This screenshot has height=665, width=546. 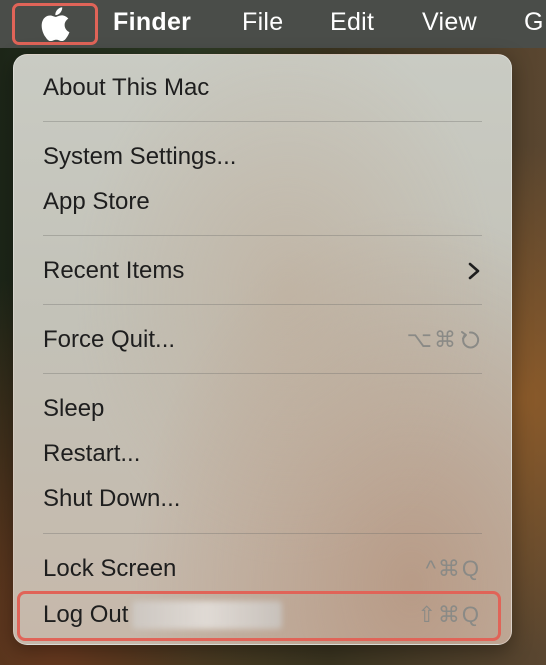 What do you see at coordinates (110, 568) in the screenshot?
I see `lock-screen-label: Lock Screen` at bounding box center [110, 568].